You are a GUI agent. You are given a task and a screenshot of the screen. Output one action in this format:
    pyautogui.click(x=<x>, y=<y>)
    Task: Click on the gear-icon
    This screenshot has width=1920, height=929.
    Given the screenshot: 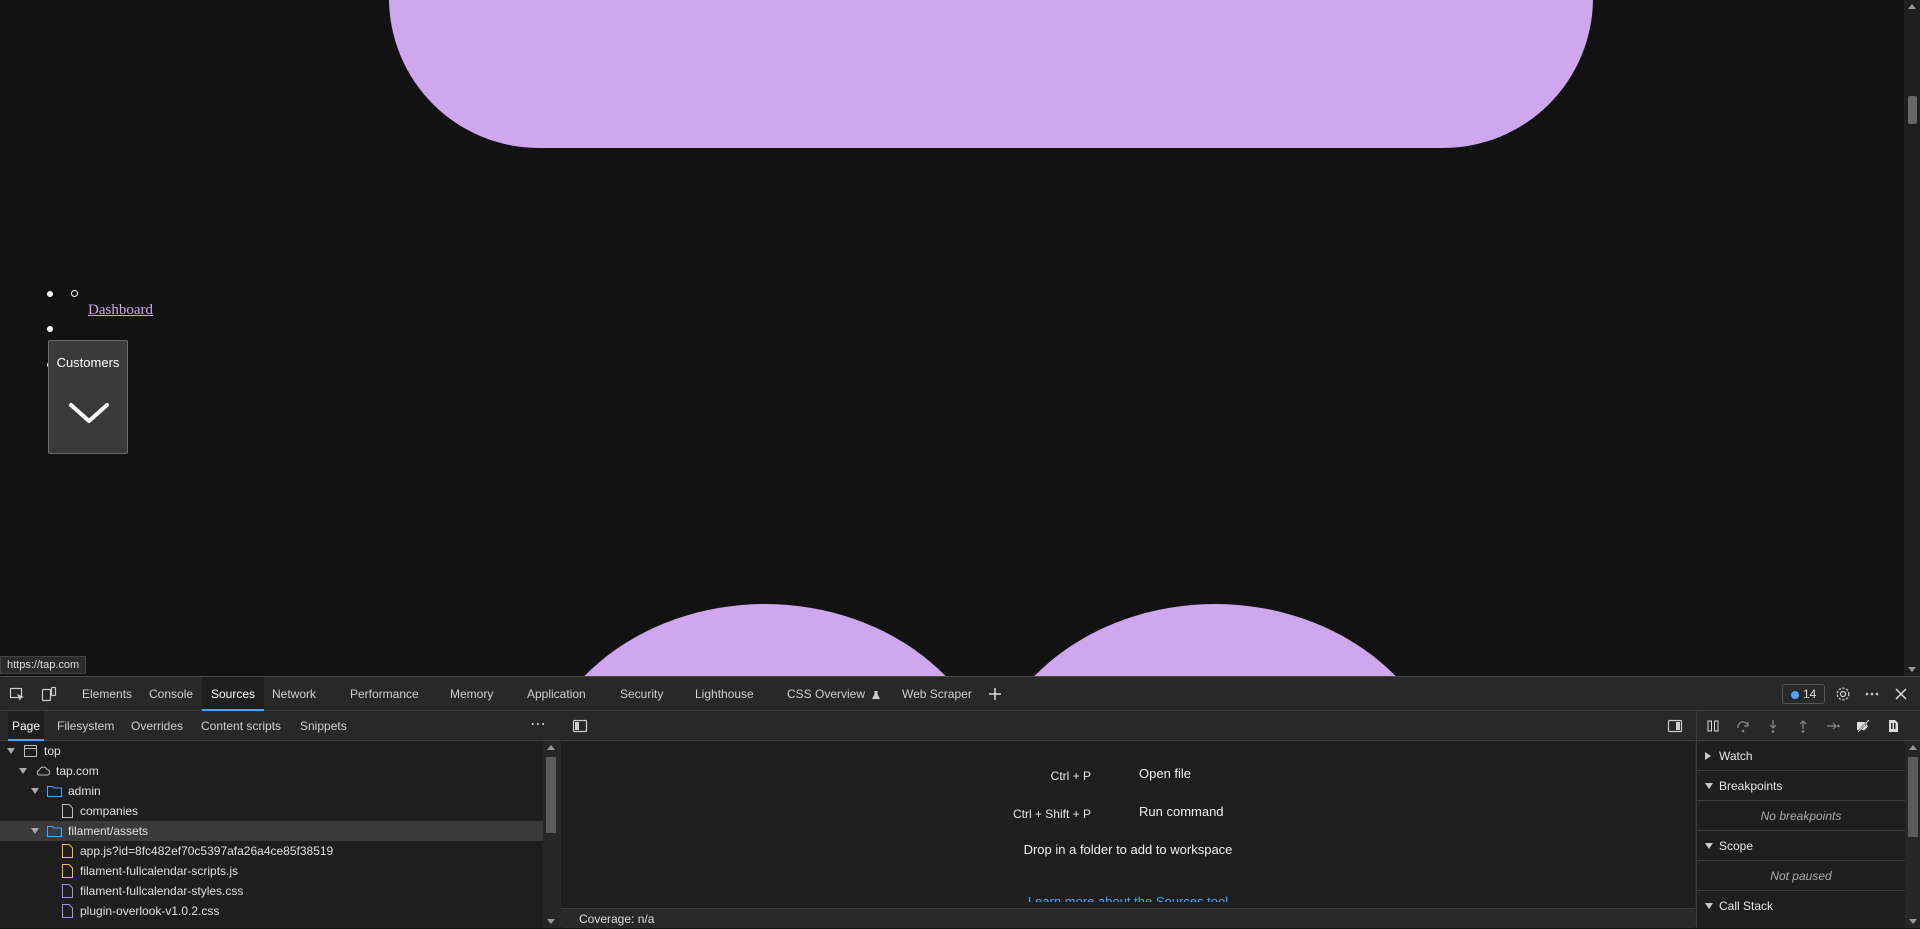 What is the action you would take?
    pyautogui.click(x=1843, y=694)
    